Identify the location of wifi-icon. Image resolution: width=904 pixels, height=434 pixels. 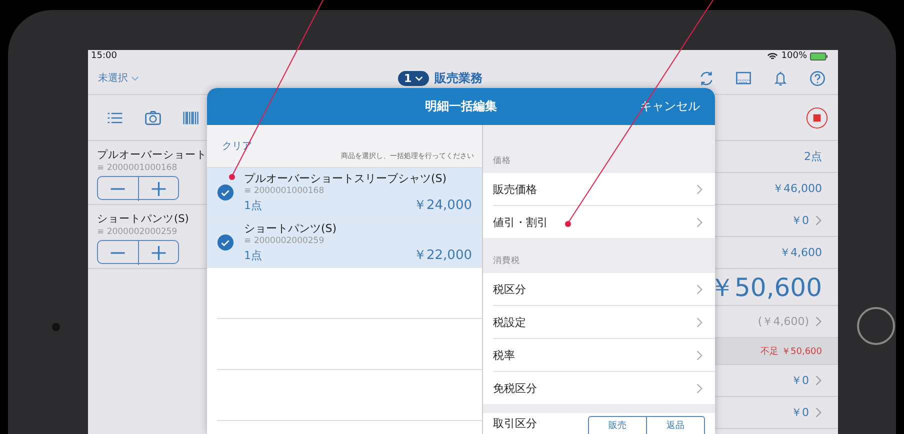
(772, 56).